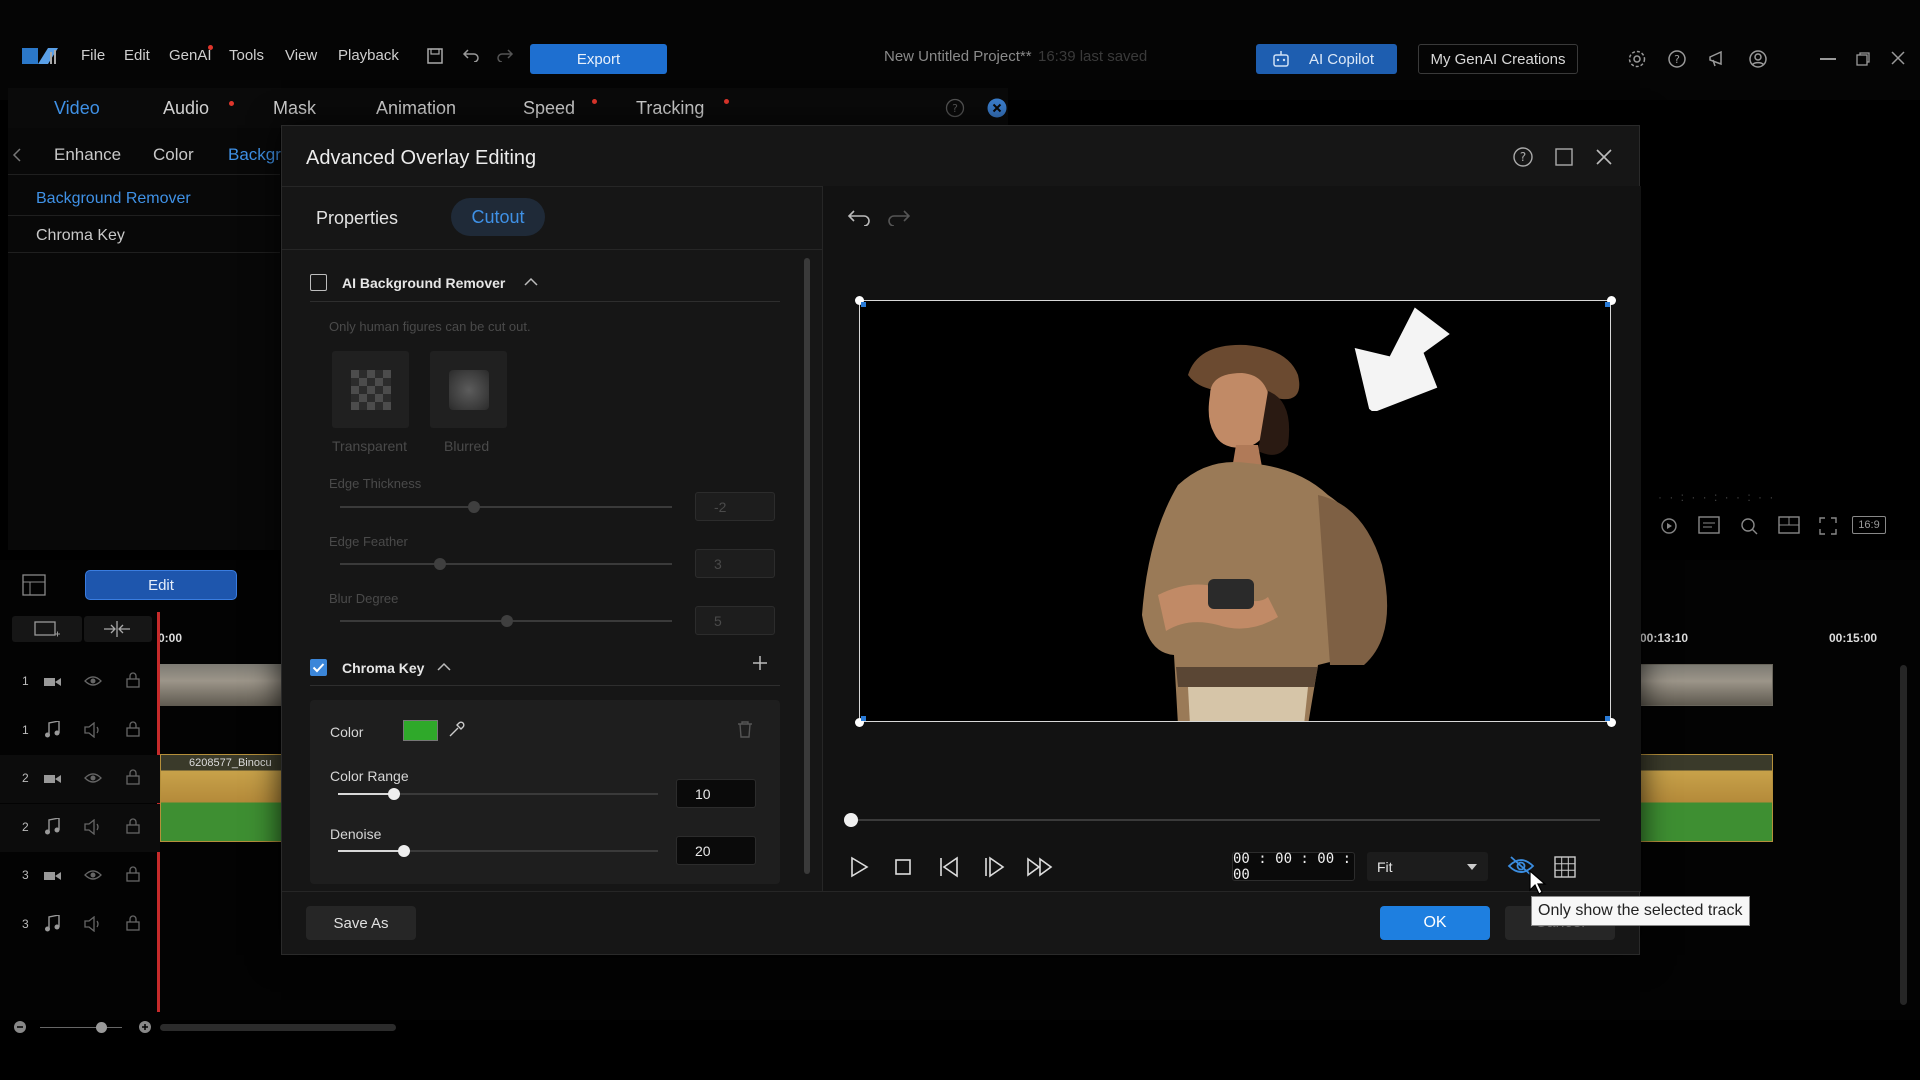 The height and width of the screenshot is (1080, 1920). I want to click on export-button: Export, so click(598, 59).